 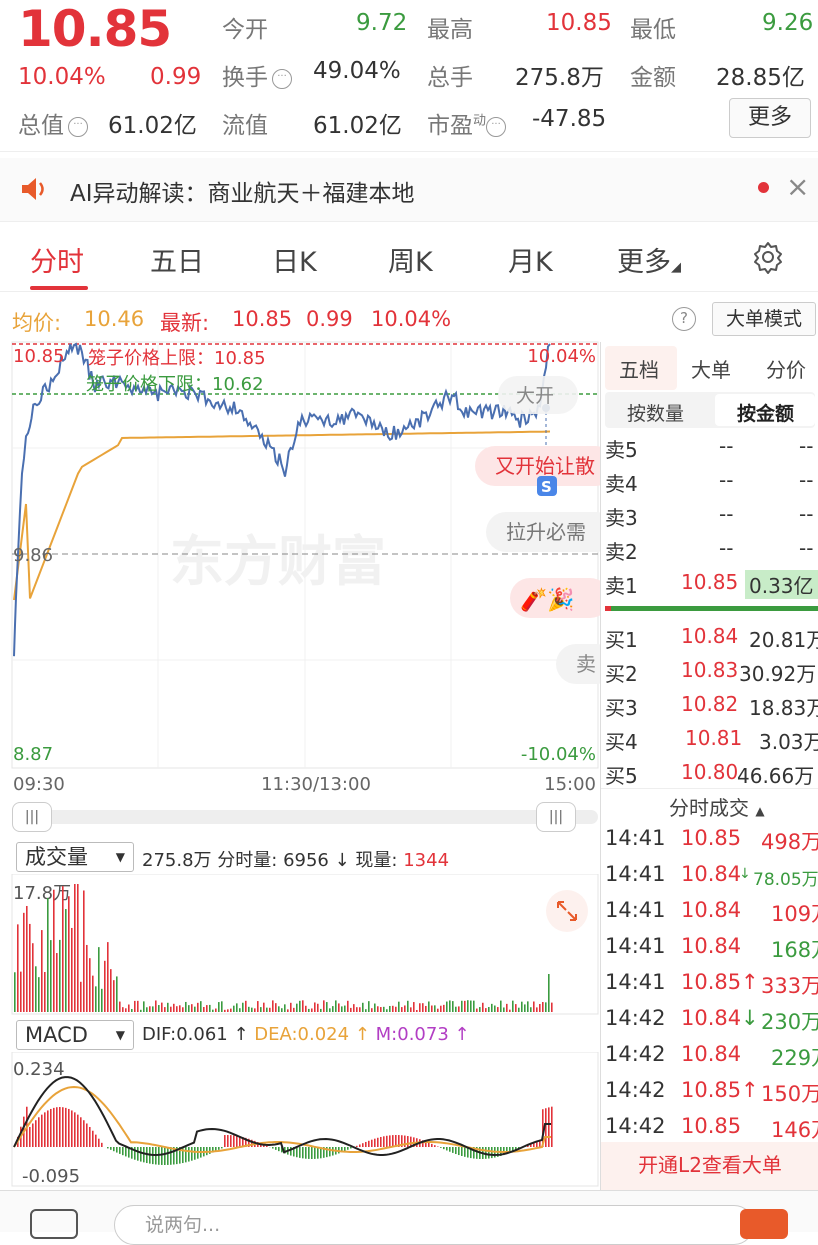 What do you see at coordinates (300, 1120) in the screenshot?
I see `macd-chart: 0.234 -0.095` at bounding box center [300, 1120].